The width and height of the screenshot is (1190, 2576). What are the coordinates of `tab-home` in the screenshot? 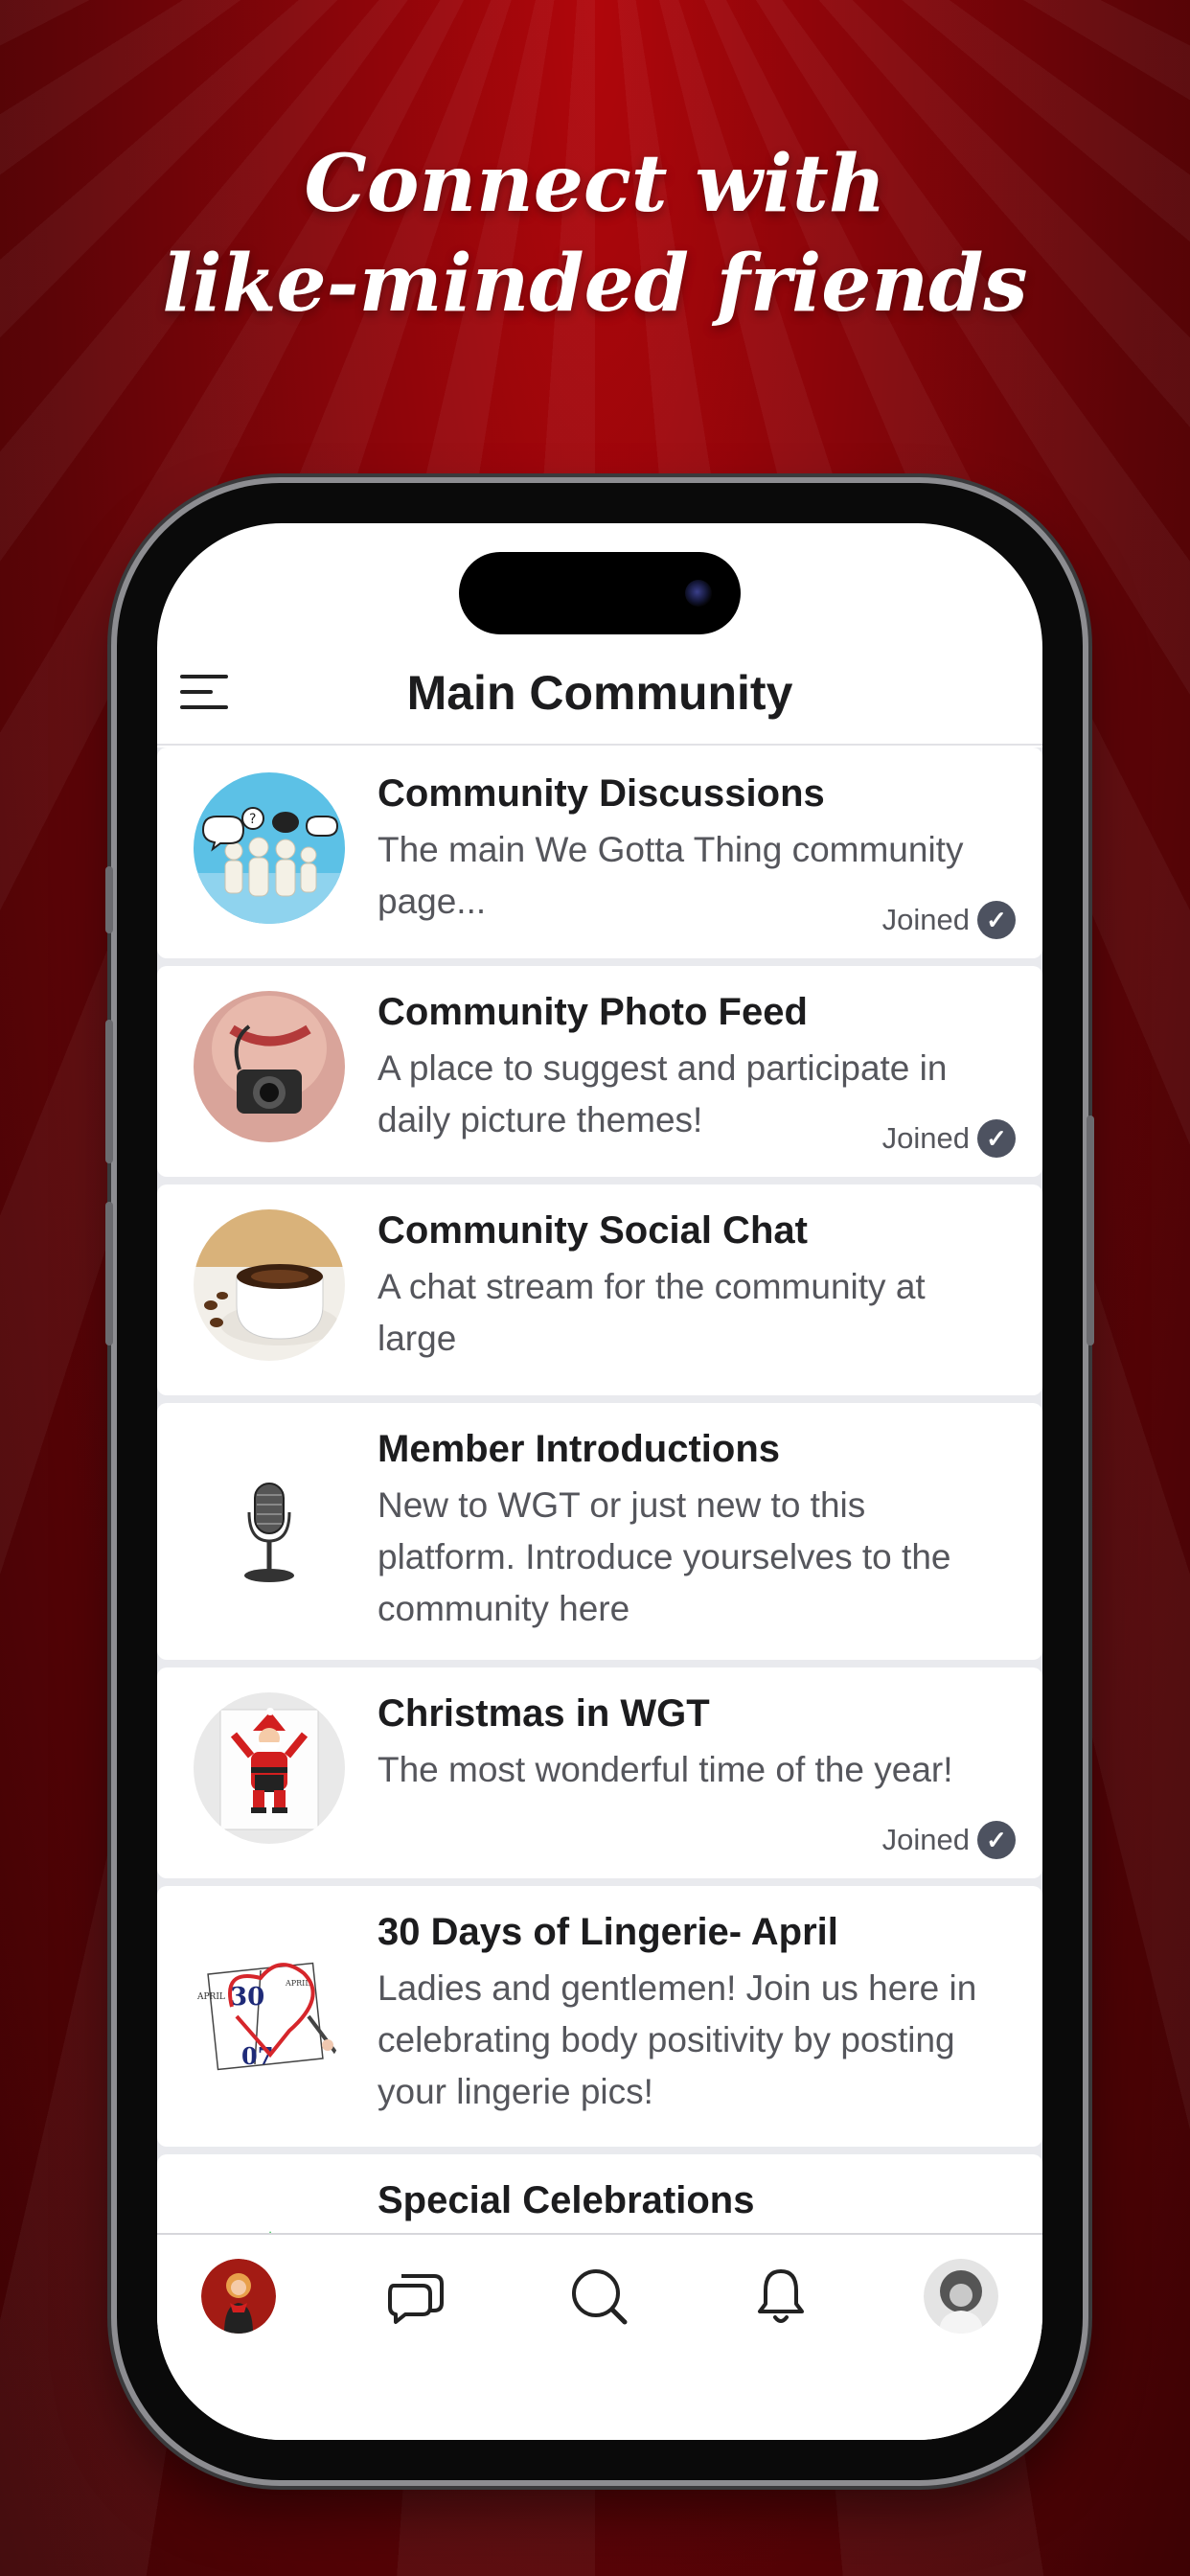 It's located at (238, 2296).